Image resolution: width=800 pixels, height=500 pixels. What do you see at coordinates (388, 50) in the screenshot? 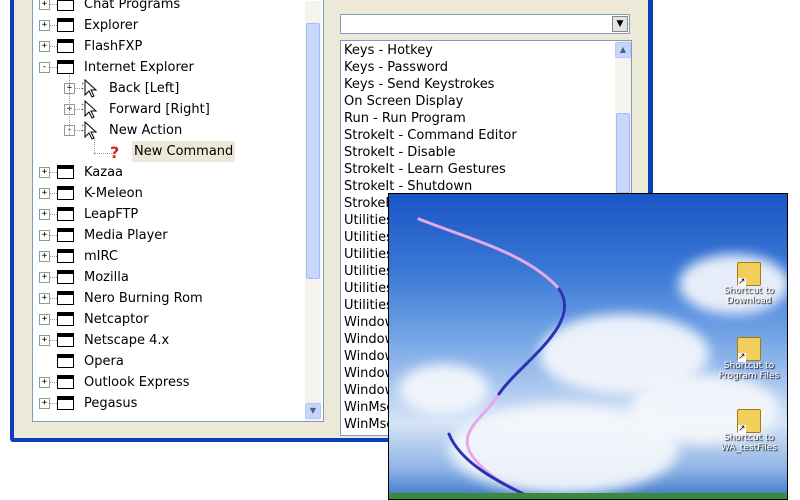
I see `list-item: Keys - Hotkey` at bounding box center [388, 50].